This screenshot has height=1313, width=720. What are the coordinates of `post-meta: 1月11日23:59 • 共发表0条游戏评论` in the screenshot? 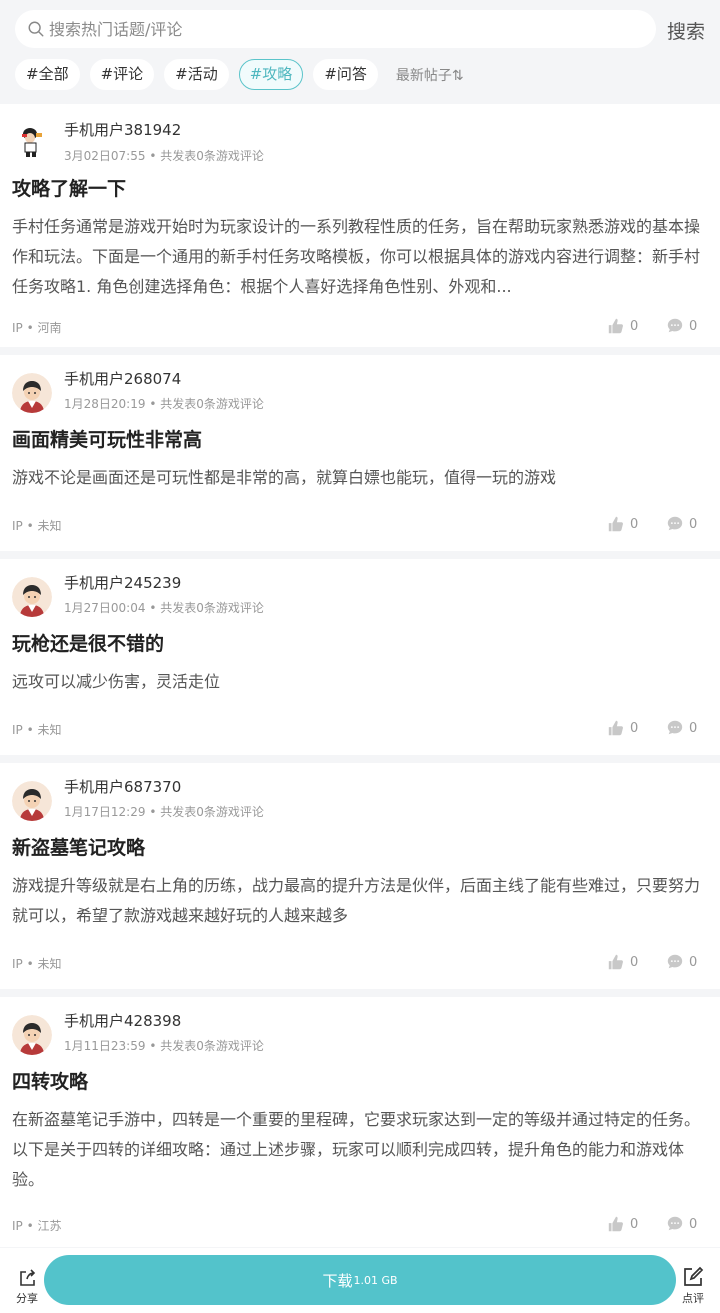 It's located at (164, 1045).